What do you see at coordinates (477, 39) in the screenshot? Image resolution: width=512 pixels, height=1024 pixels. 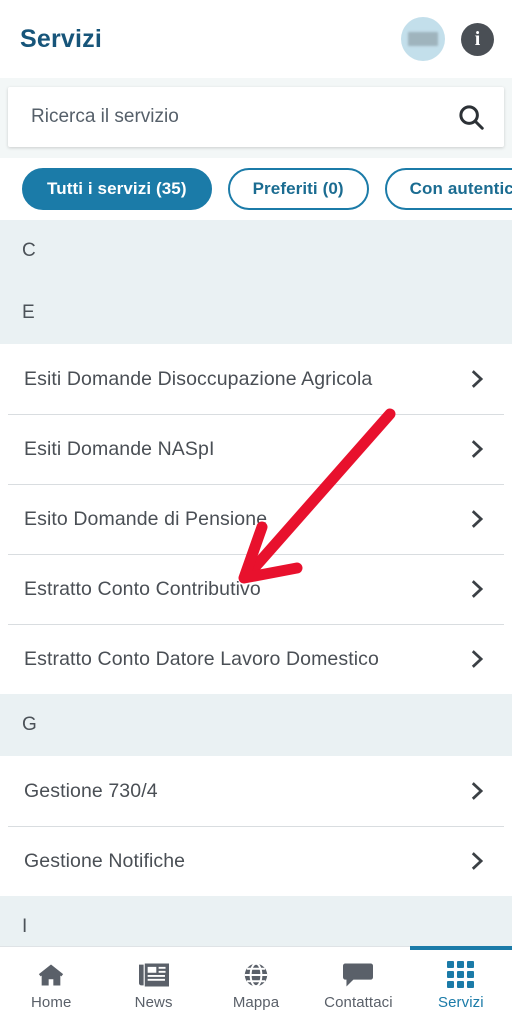 I see `info-icon: i` at bounding box center [477, 39].